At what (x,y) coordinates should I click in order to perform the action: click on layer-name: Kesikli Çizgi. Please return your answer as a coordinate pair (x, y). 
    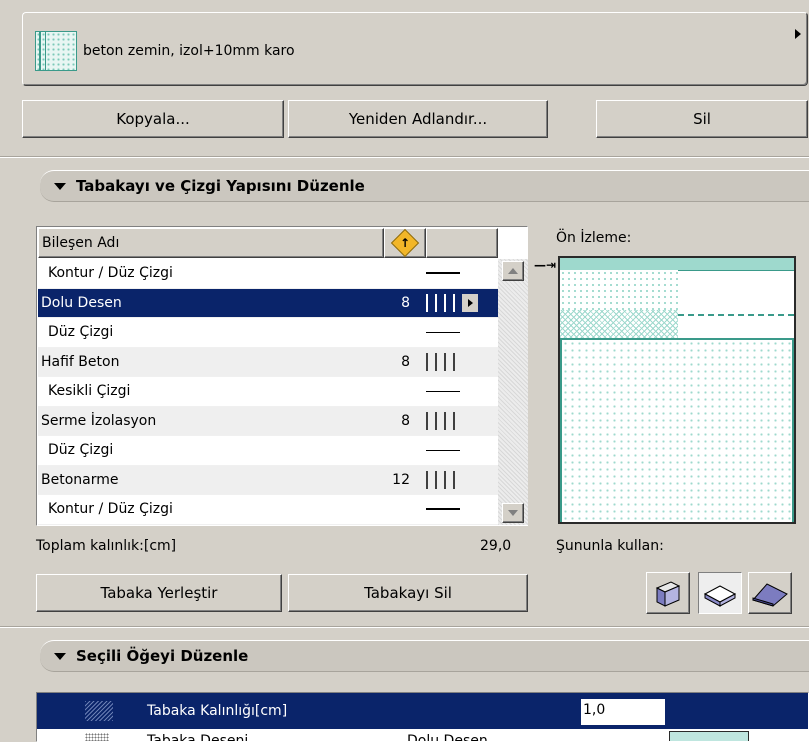
    Looking at the image, I should click on (89, 391).